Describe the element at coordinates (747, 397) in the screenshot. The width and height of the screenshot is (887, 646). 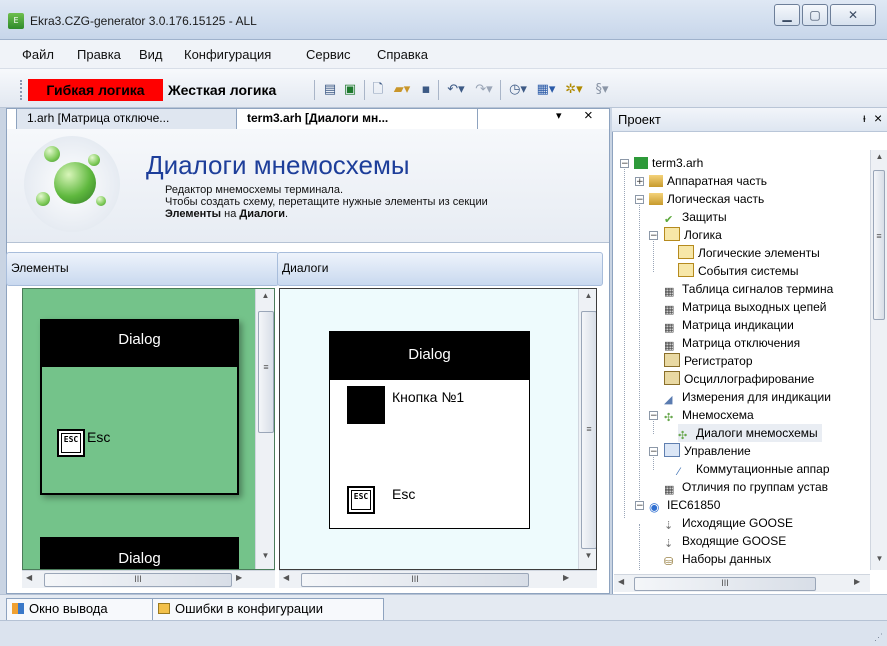
I see `tree-item-measurements: ◢ Измерения для индикации` at that location.